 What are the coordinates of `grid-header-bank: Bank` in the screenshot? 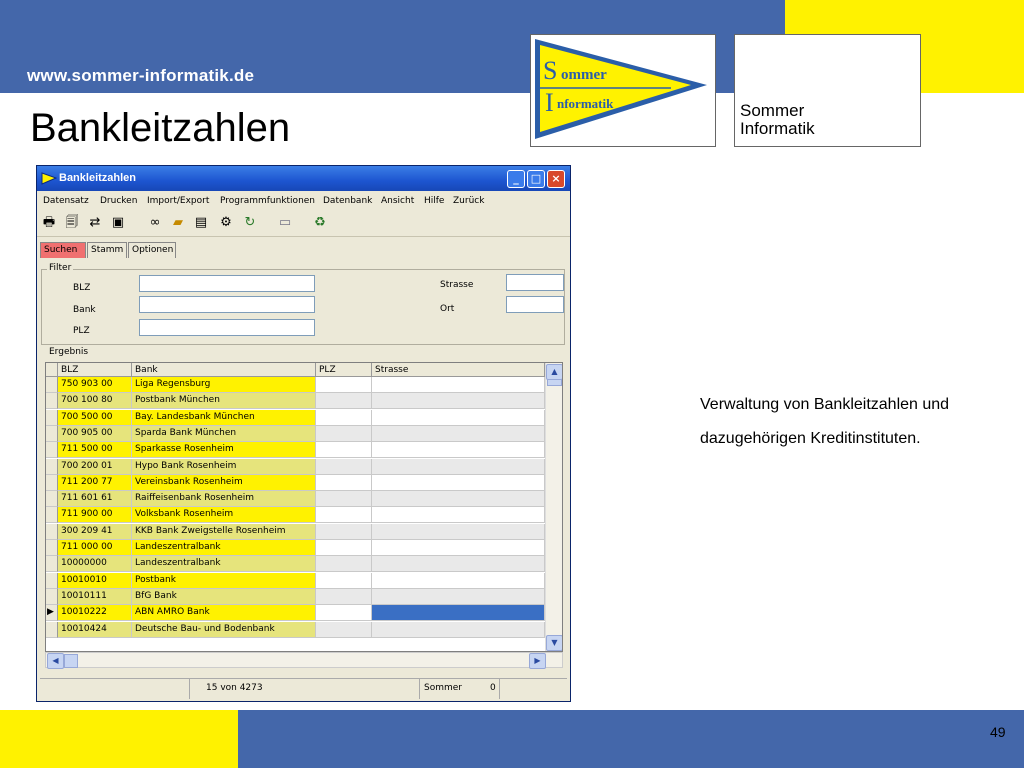 It's located at (224, 370).